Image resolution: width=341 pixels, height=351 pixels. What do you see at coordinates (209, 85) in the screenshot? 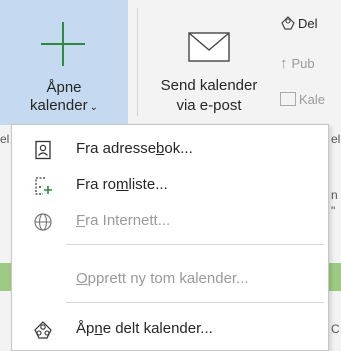
I see `send-calendar-label: Send kalender` at bounding box center [209, 85].